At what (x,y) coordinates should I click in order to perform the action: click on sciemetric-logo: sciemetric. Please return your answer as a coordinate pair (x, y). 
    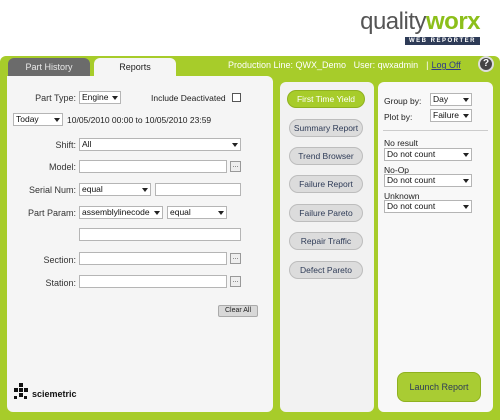
    Looking at the image, I should click on (47, 393).